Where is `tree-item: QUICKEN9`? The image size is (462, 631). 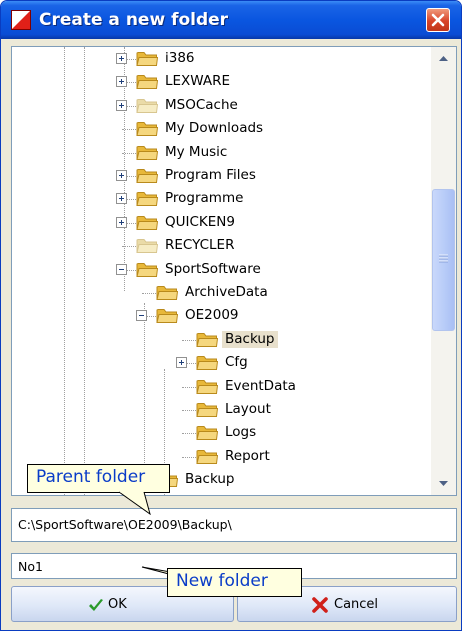
tree-item: QUICKEN9 is located at coordinates (236, 223).